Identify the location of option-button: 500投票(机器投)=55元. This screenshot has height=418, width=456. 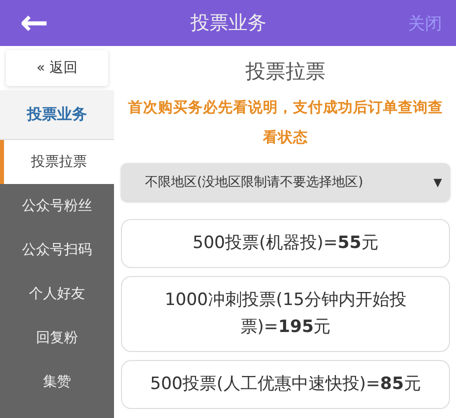
(285, 243).